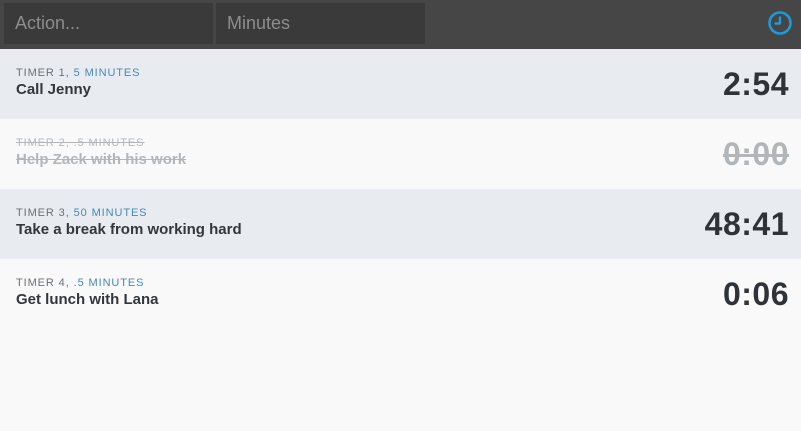 Image resolution: width=801 pixels, height=431 pixels. I want to click on timer-label: Timer 1,, so click(43, 73).